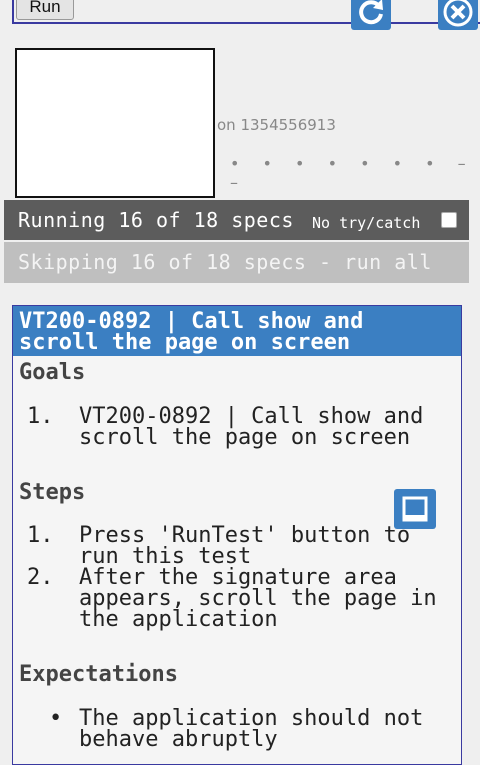 This screenshot has width=480, height=765. Describe the element at coordinates (225, 262) in the screenshot. I see `skipping-status-text: Skipping 16 of 18 specs - run all` at that location.